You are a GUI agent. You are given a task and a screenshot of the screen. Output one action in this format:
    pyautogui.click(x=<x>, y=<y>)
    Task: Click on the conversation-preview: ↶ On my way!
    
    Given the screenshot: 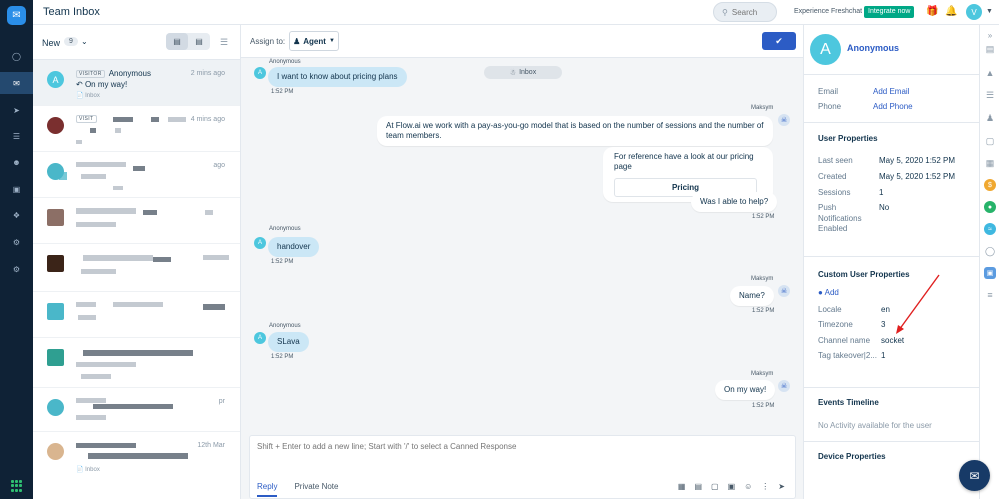 What is the action you would take?
    pyautogui.click(x=101, y=84)
    